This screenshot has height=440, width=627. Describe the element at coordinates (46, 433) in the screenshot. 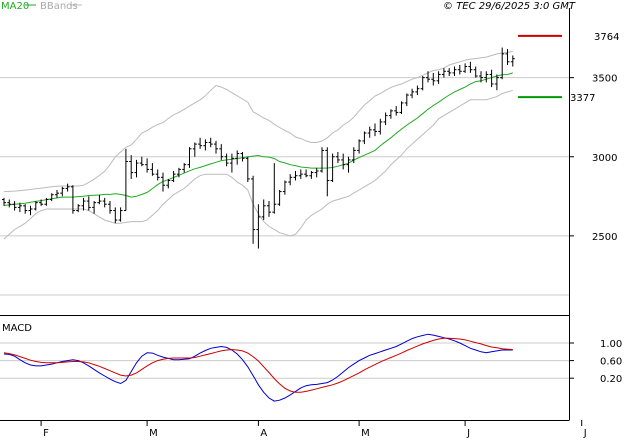

I see `time-tick-label: F` at that location.